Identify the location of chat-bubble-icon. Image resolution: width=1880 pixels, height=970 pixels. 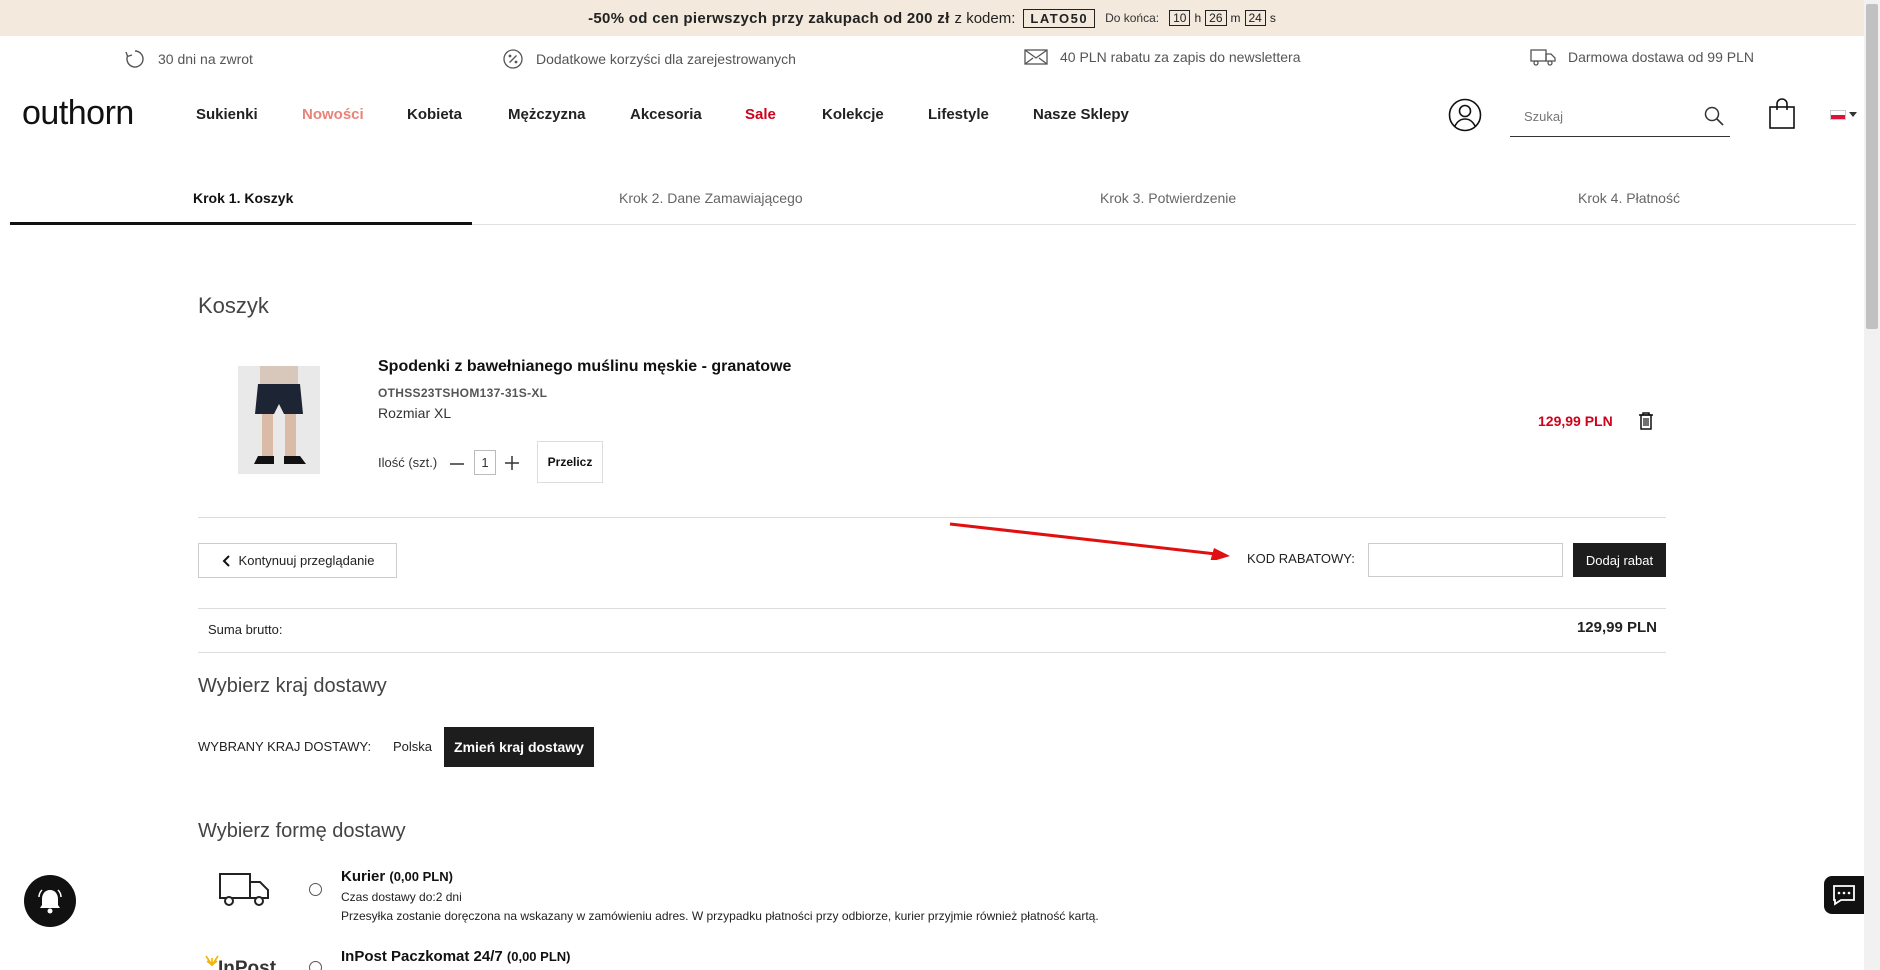
(1844, 895).